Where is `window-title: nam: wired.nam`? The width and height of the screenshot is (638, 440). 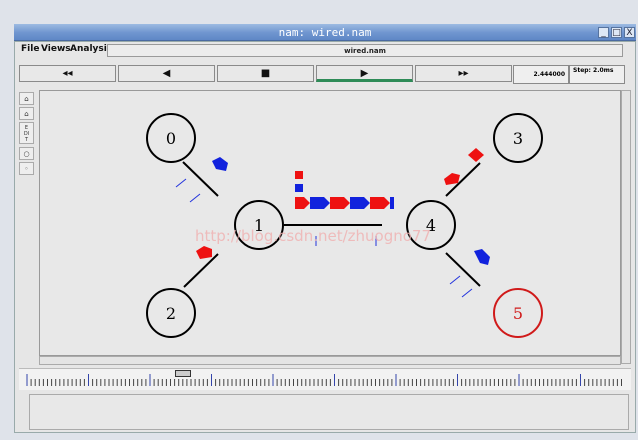
window-title: nam: wired.nam is located at coordinates (325, 32).